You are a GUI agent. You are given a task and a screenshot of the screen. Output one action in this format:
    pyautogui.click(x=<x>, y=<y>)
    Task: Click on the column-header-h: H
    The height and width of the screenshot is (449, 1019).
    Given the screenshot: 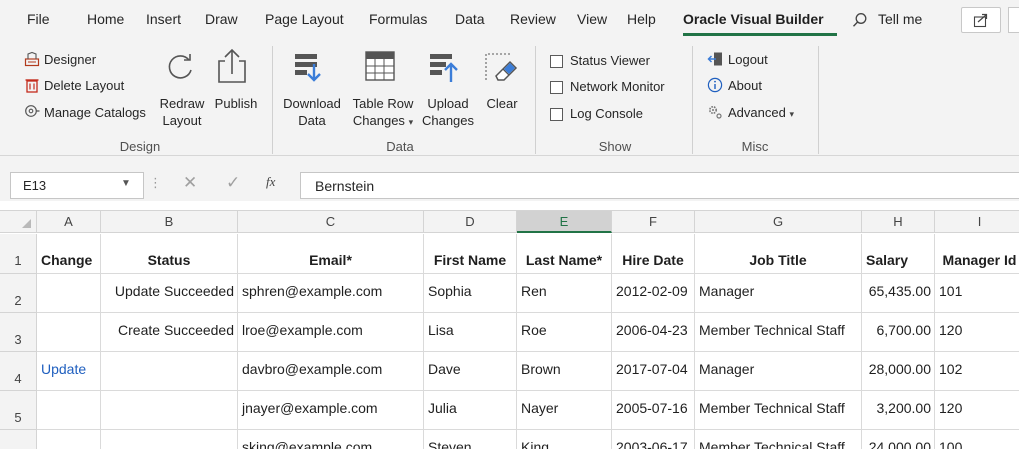 What is the action you would take?
    pyautogui.click(x=898, y=222)
    